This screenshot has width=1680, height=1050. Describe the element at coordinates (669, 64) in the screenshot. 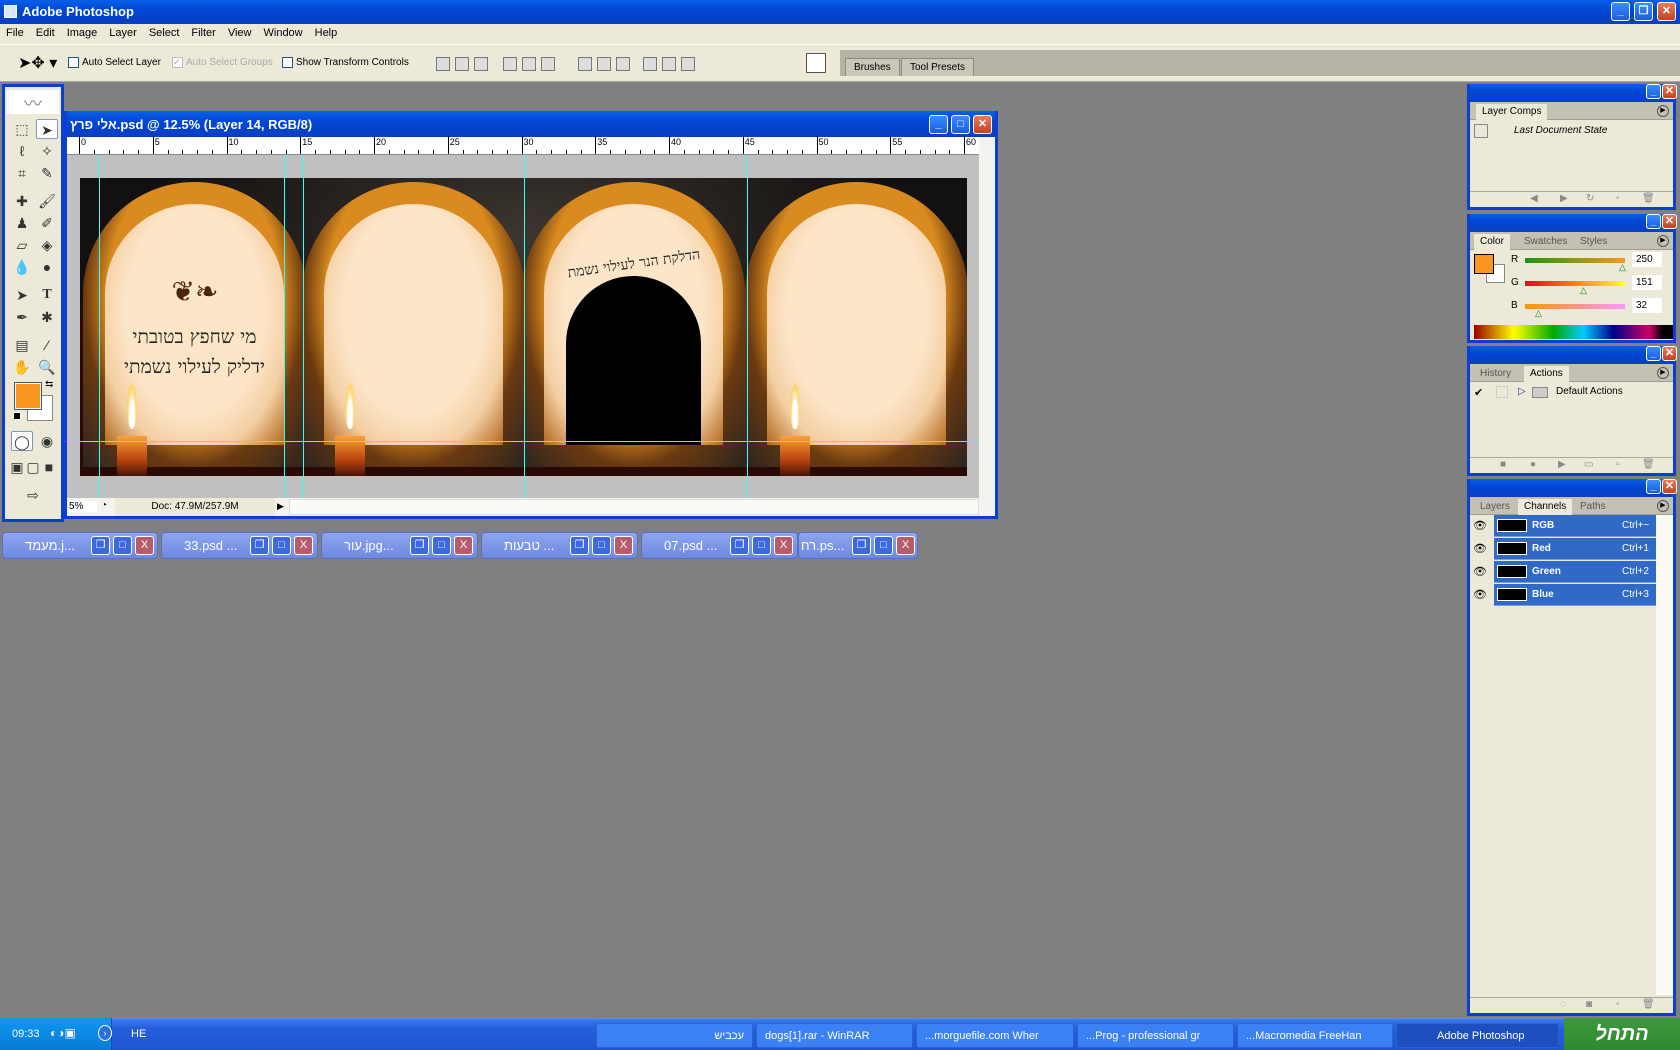

I see `distribute-hcenter-icon` at that location.